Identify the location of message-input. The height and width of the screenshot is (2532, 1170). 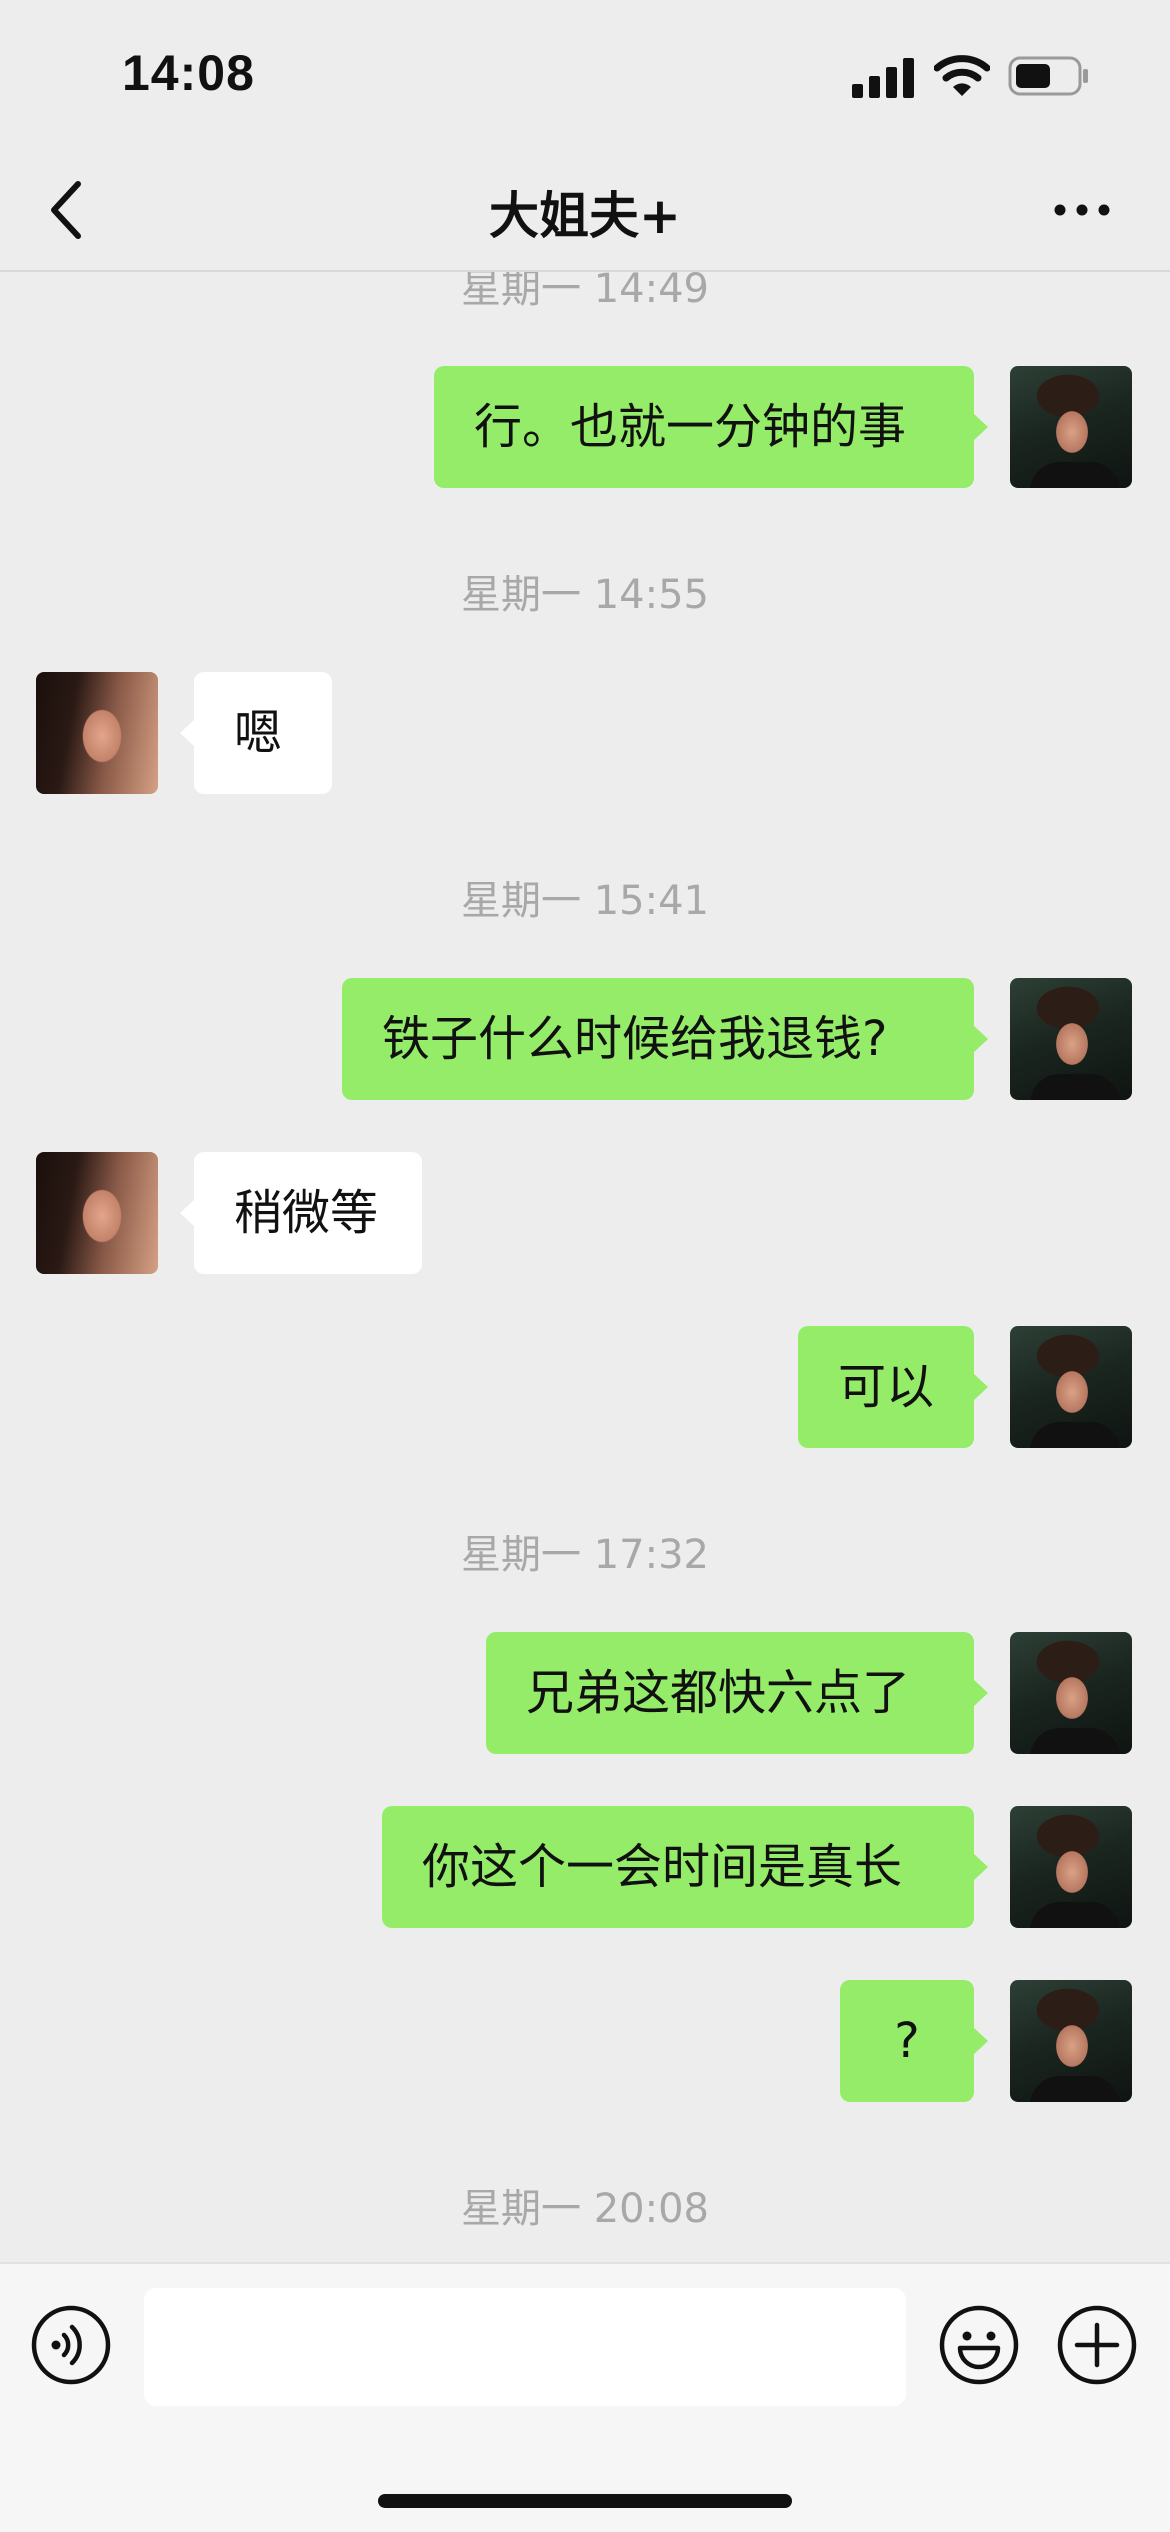
(525, 2347).